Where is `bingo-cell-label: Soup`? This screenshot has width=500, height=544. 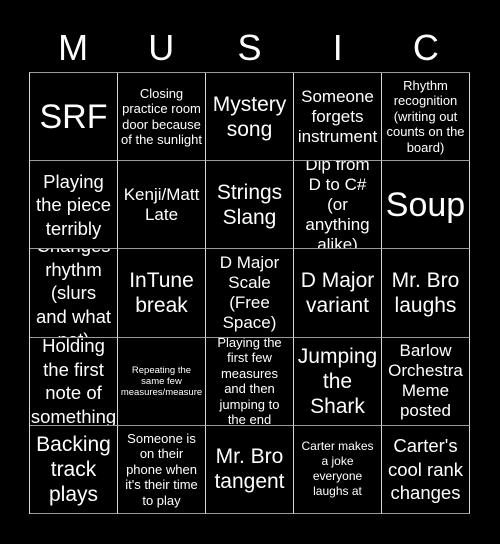 bingo-cell-label: Soup is located at coordinates (425, 204).